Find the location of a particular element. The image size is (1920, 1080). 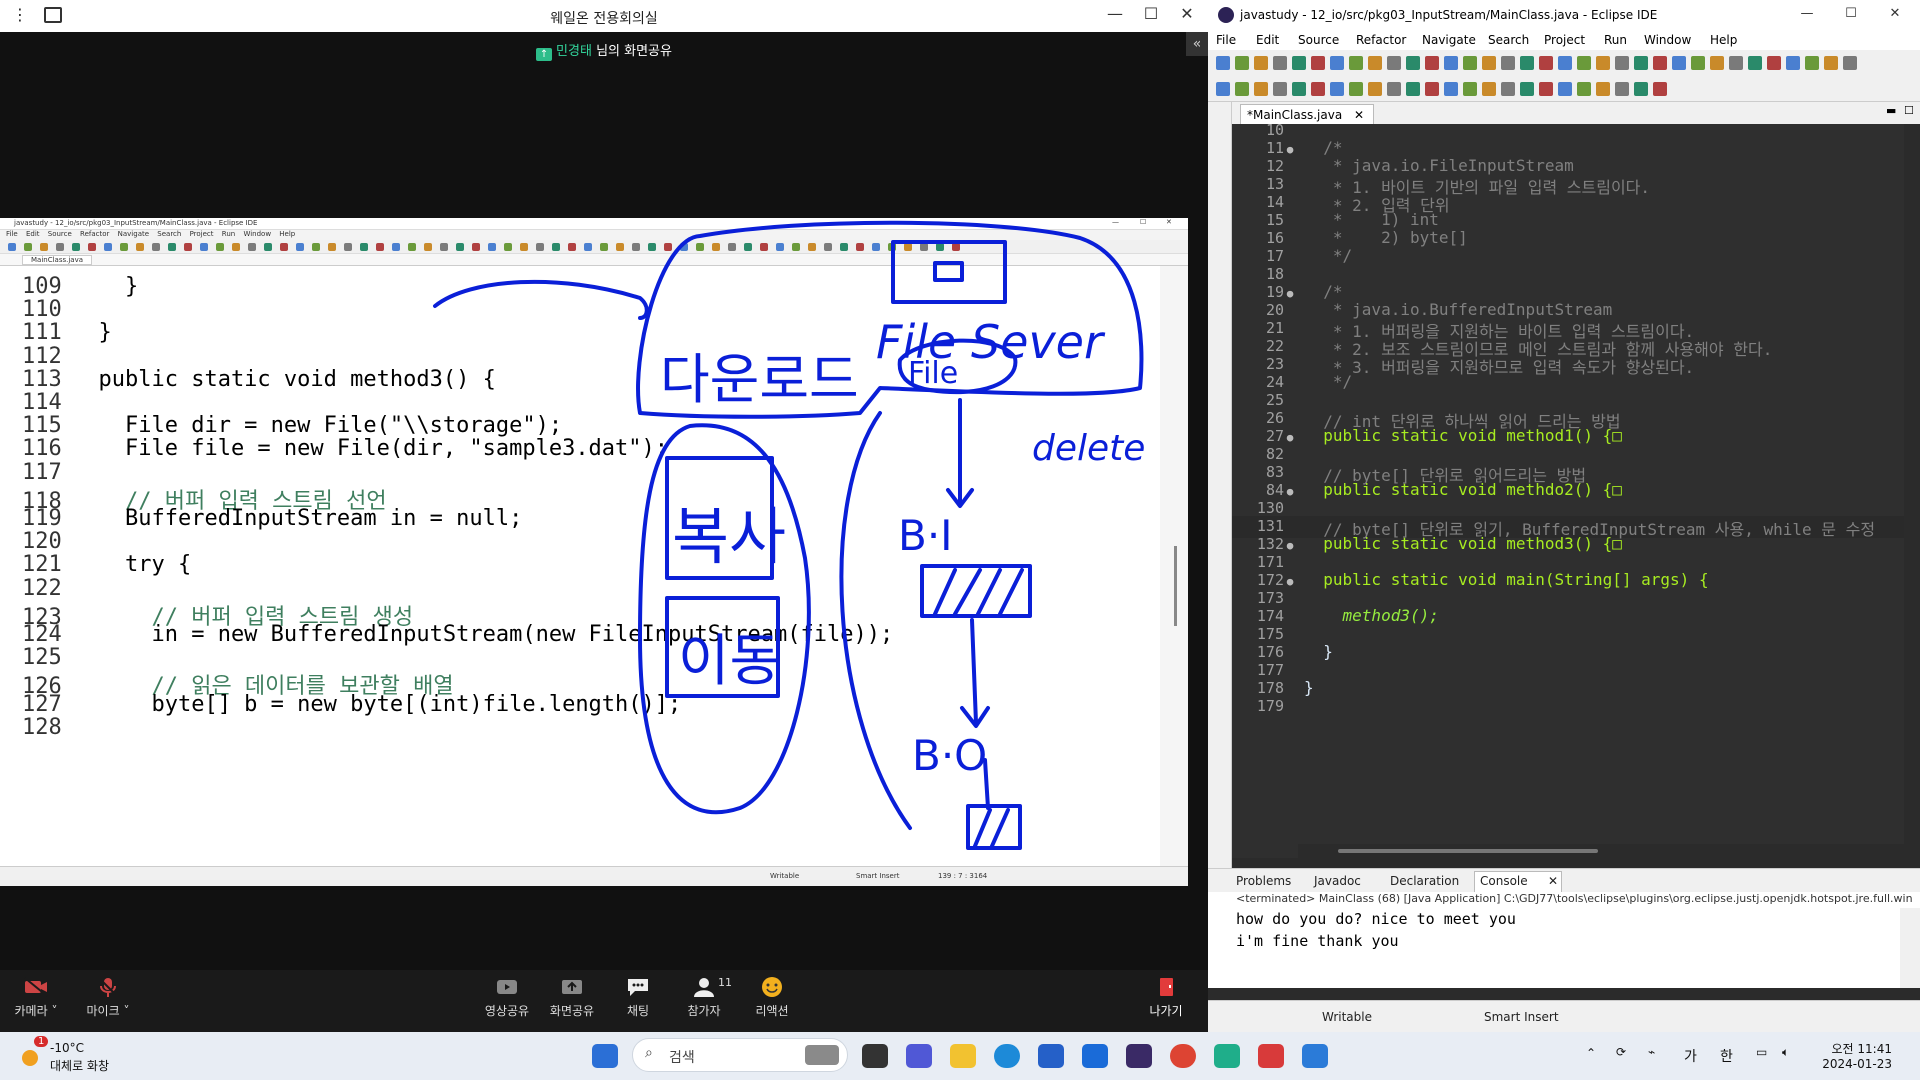

tab-declaration: Declaration is located at coordinates (1424, 881).